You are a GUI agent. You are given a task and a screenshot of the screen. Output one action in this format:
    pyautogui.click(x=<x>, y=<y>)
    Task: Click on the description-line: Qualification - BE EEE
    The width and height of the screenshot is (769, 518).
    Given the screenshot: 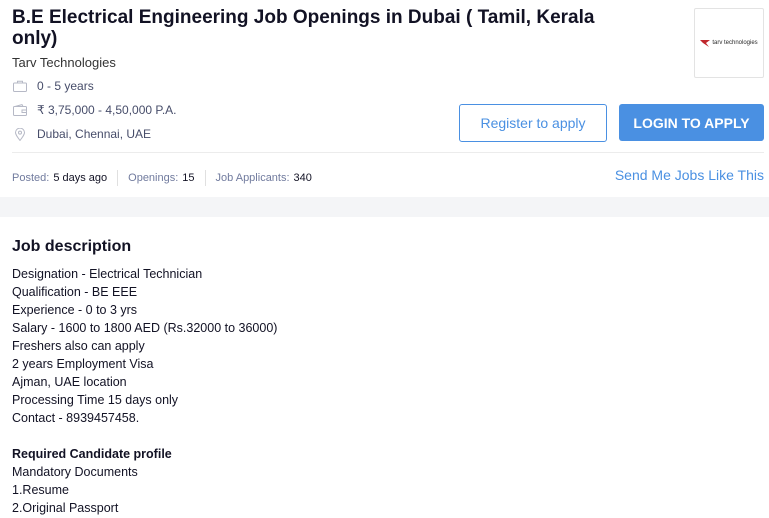 What is the action you would take?
    pyautogui.click(x=75, y=292)
    